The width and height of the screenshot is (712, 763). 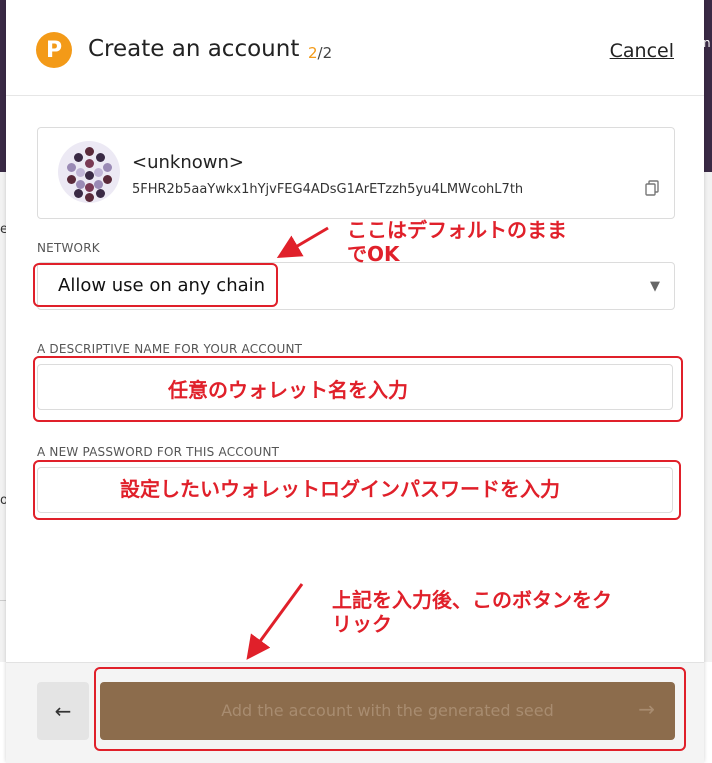 What do you see at coordinates (63, 711) in the screenshot?
I see `back-button: ←` at bounding box center [63, 711].